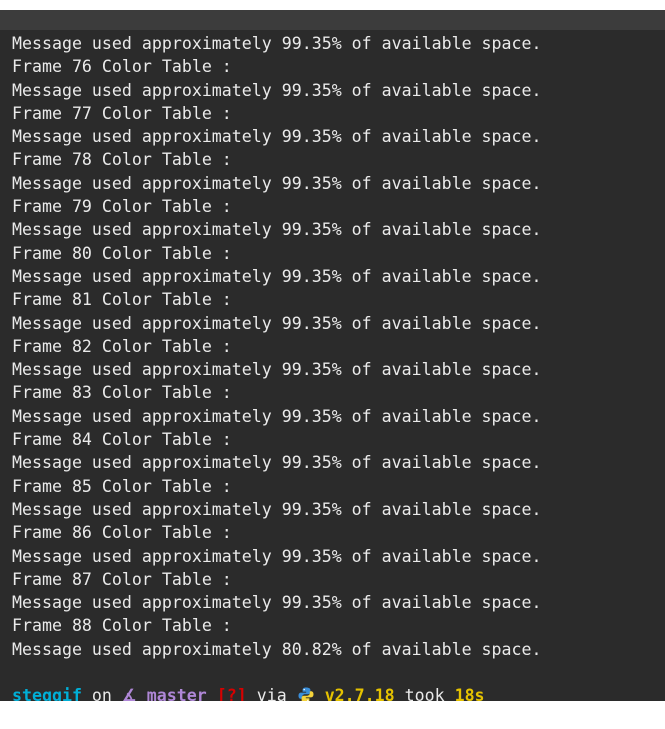 The image size is (665, 729). I want to click on output-line: Frame 79 Color Table :, so click(122, 207).